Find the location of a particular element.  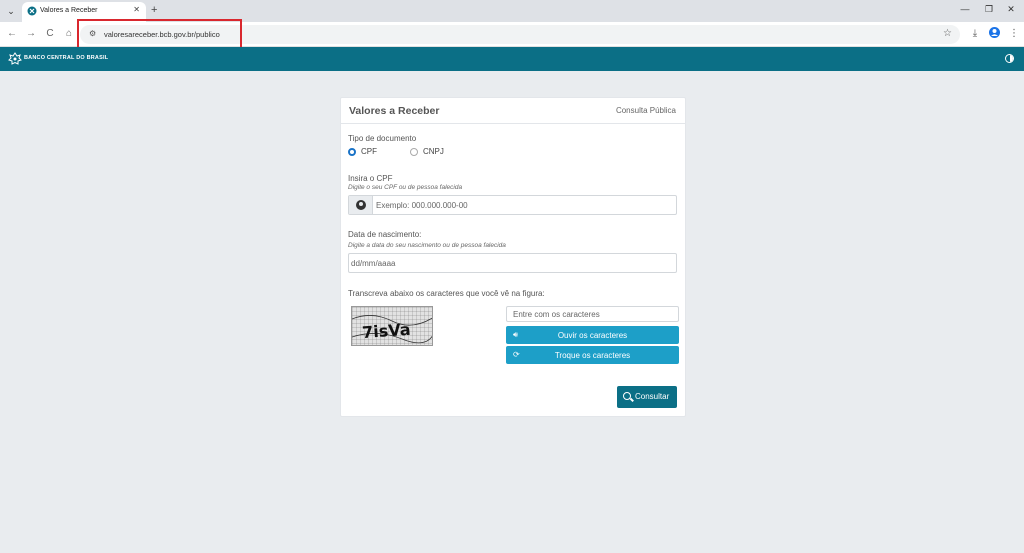

reload-icon: C is located at coordinates (50, 34).